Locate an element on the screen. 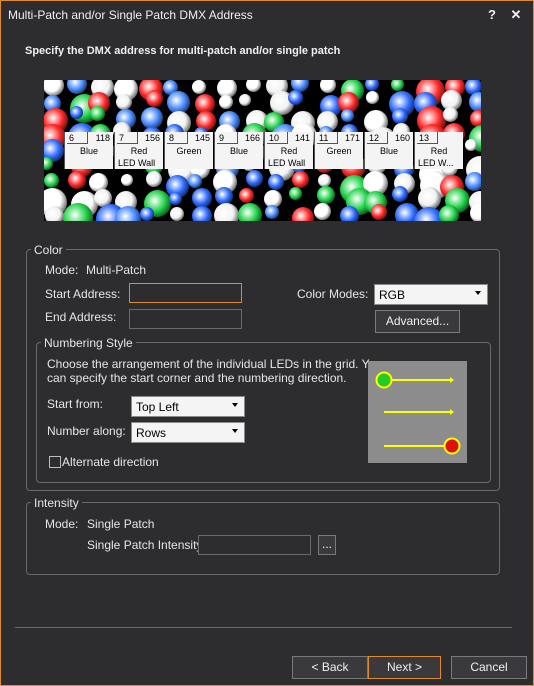  dmx-cell: 10 141 Red LED Wall is located at coordinates (288, 150).